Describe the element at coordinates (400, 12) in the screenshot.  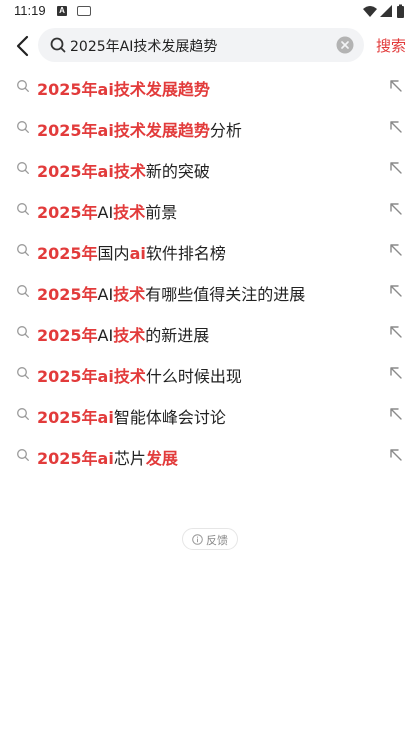
I see `battery-icon` at that location.